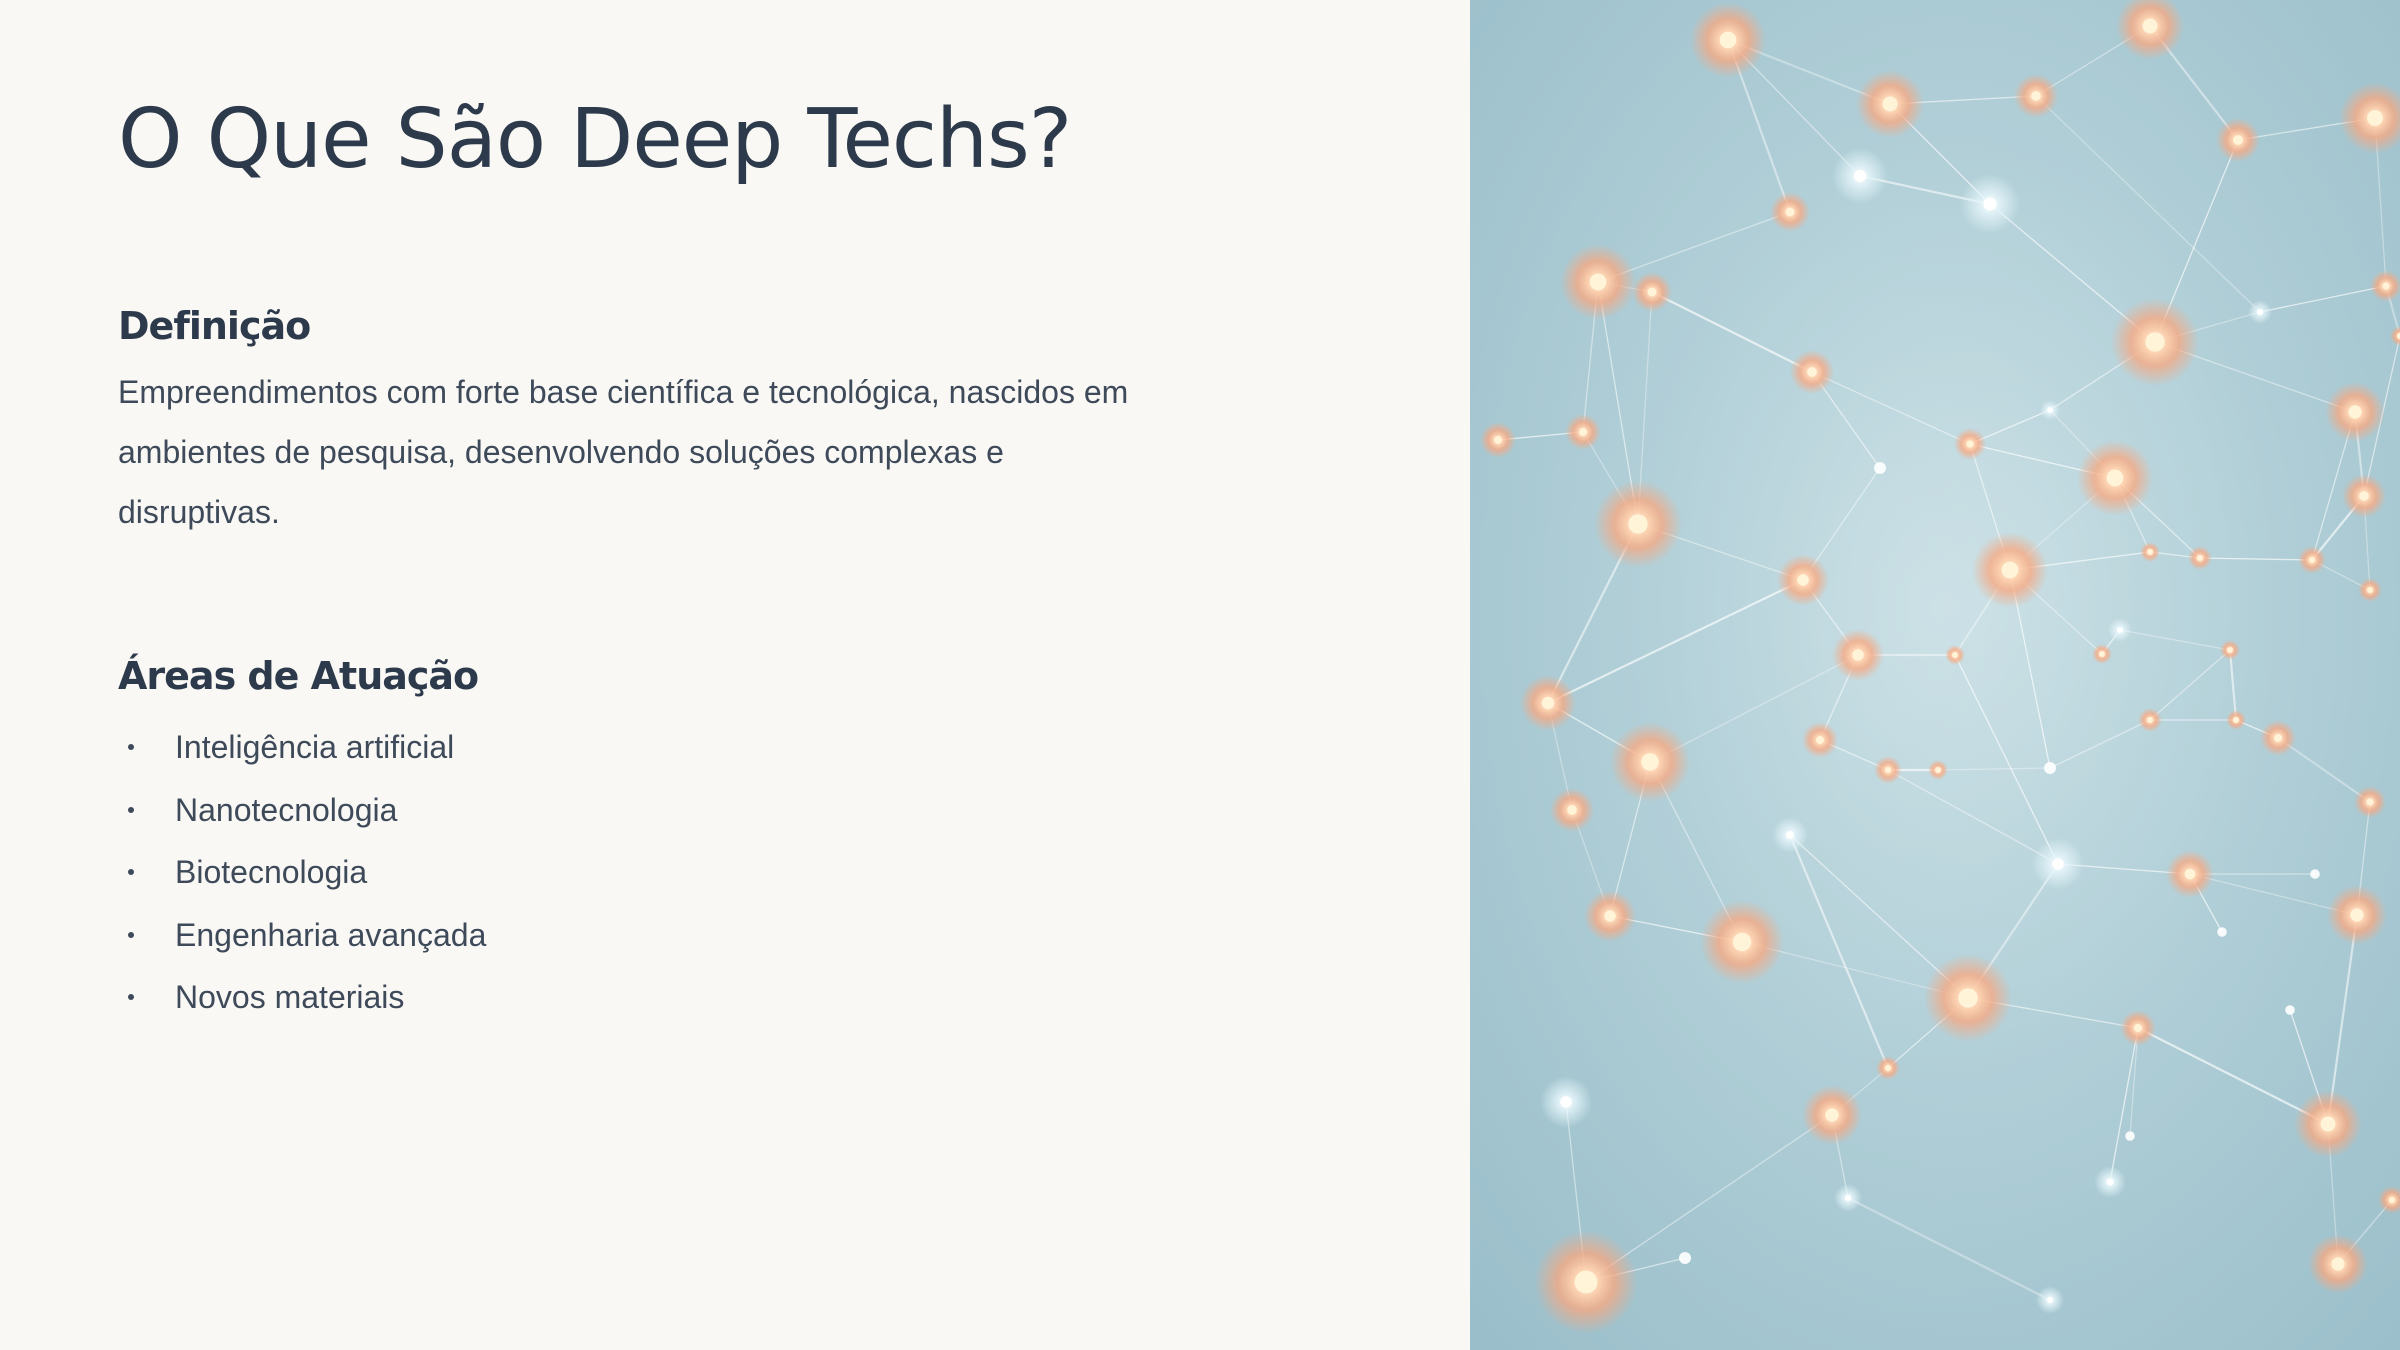  I want to click on slide-title: O Que São Deep Techs?, so click(595, 139).